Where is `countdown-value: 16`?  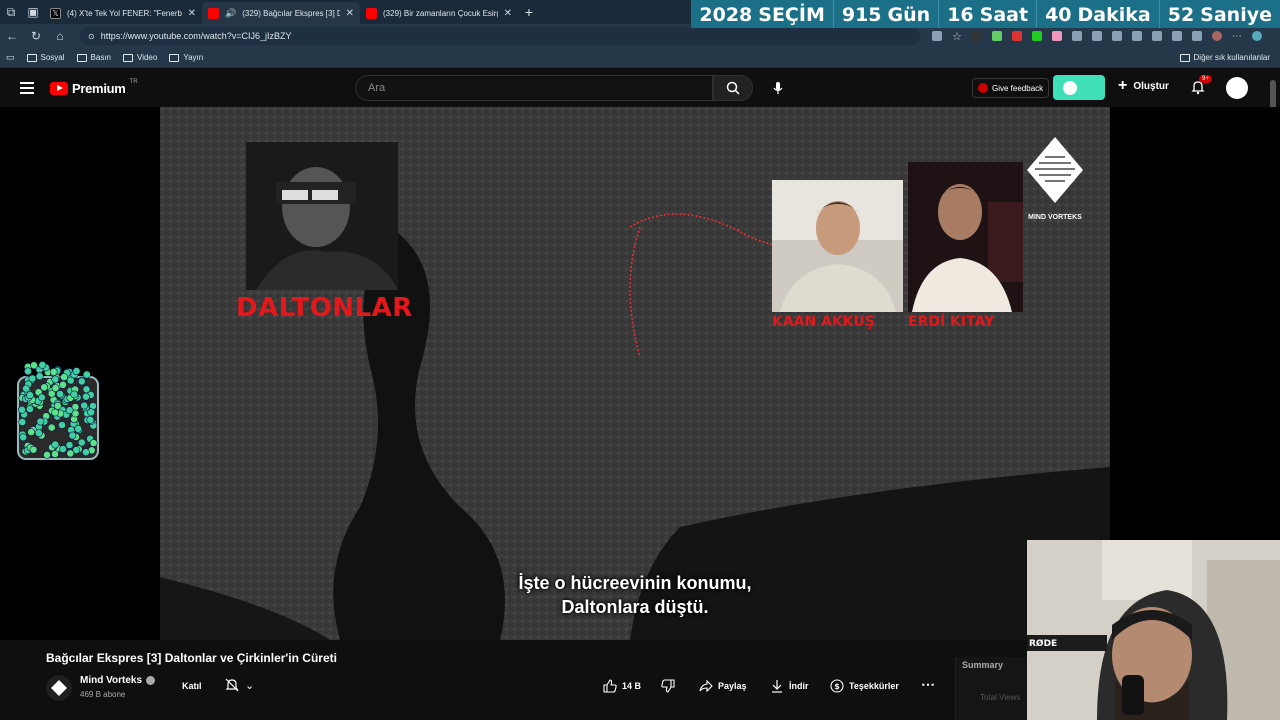
countdown-value: 16 is located at coordinates (960, 15).